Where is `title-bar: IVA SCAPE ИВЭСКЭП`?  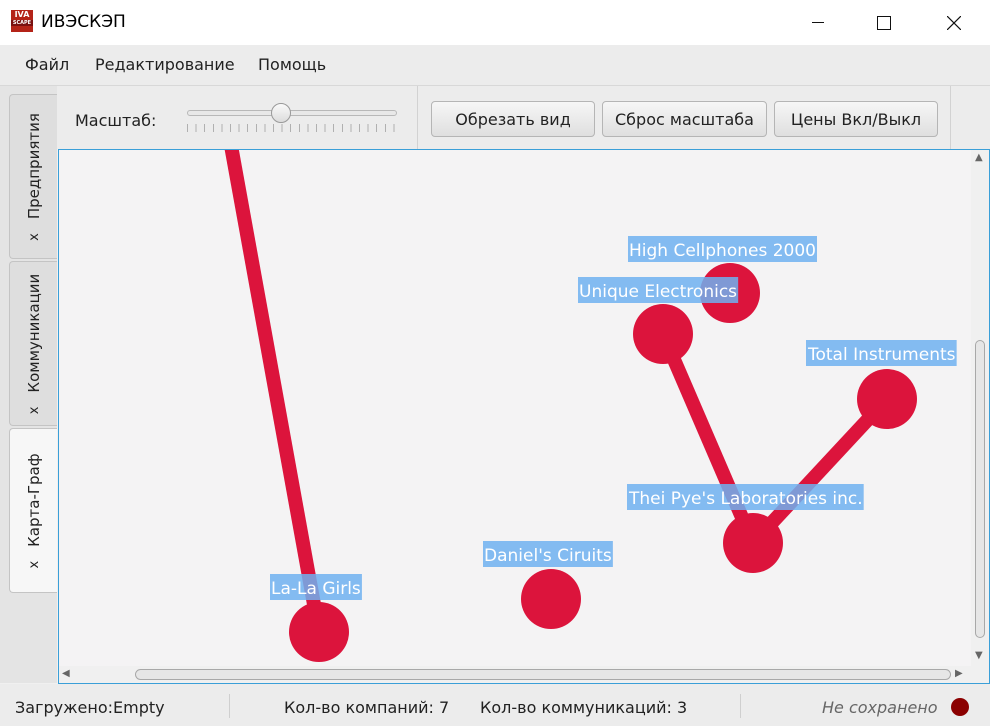 title-bar: IVA SCAPE ИВЭСКЭП is located at coordinates (495, 22).